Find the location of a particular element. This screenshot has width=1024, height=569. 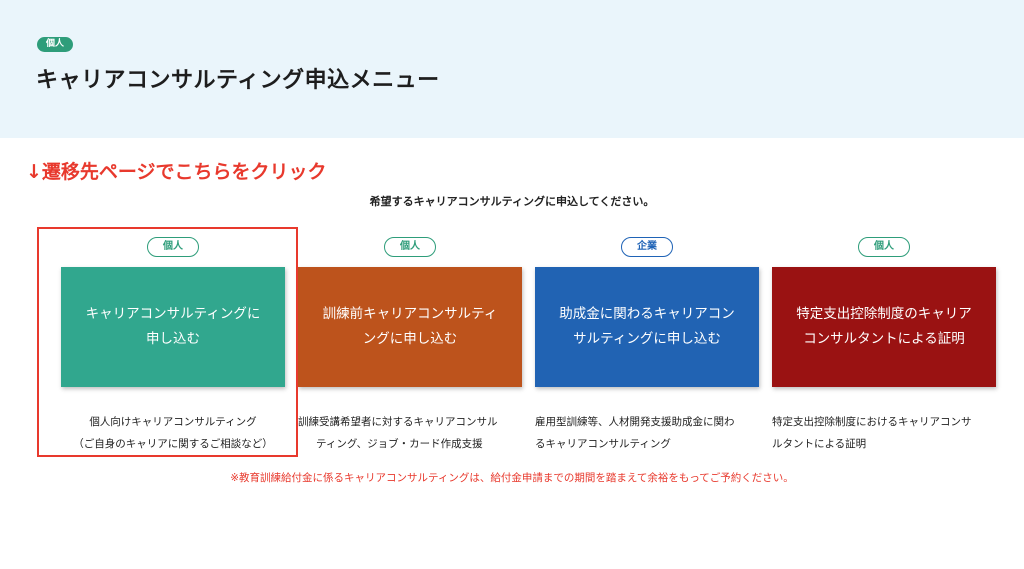

apply-pre-training-consulting-button: 訓練前キャリアコンサルティ ングに申し込む is located at coordinates (410, 327).